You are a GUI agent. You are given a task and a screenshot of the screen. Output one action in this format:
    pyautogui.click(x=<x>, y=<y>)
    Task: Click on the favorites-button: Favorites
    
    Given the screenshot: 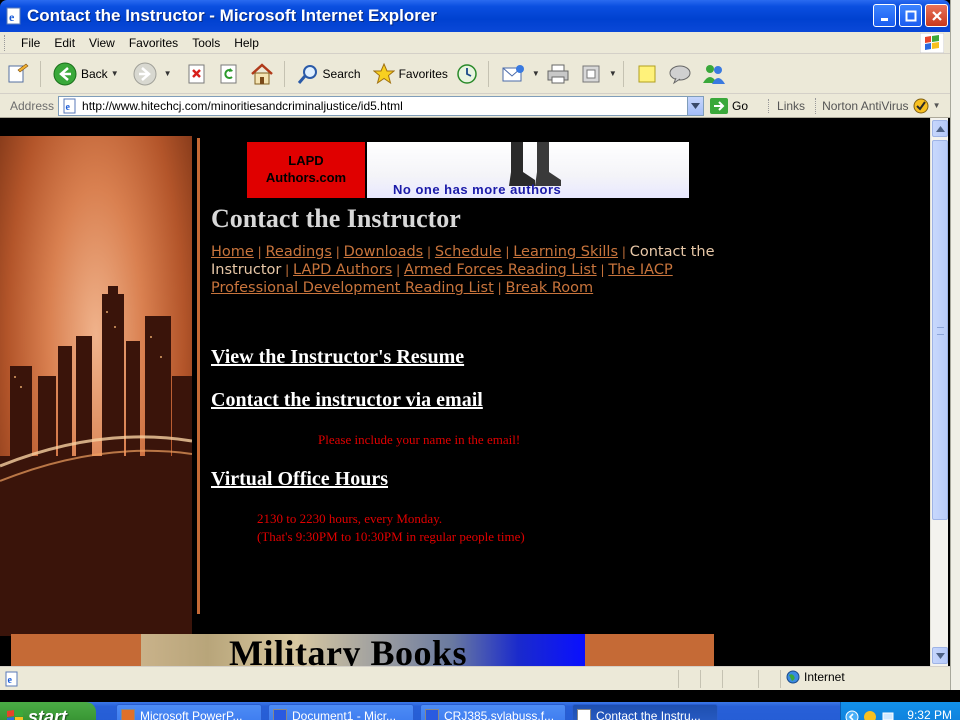 What is the action you would take?
    pyautogui.click(x=410, y=74)
    